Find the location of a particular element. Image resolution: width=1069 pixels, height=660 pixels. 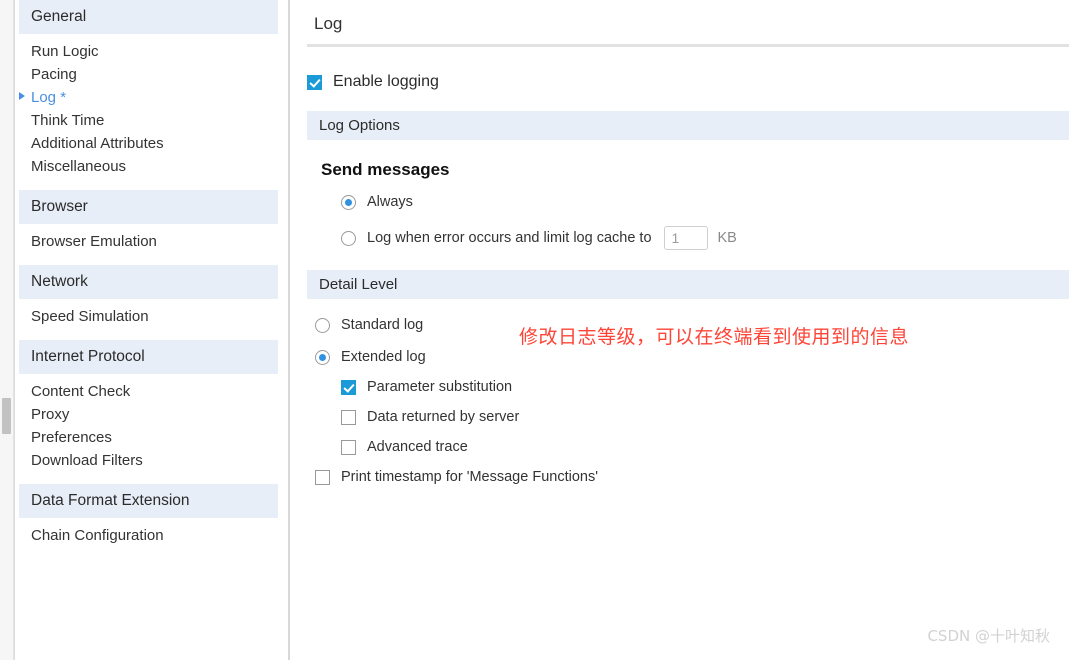

sidebar-item-label: Pacing is located at coordinates (54, 74).